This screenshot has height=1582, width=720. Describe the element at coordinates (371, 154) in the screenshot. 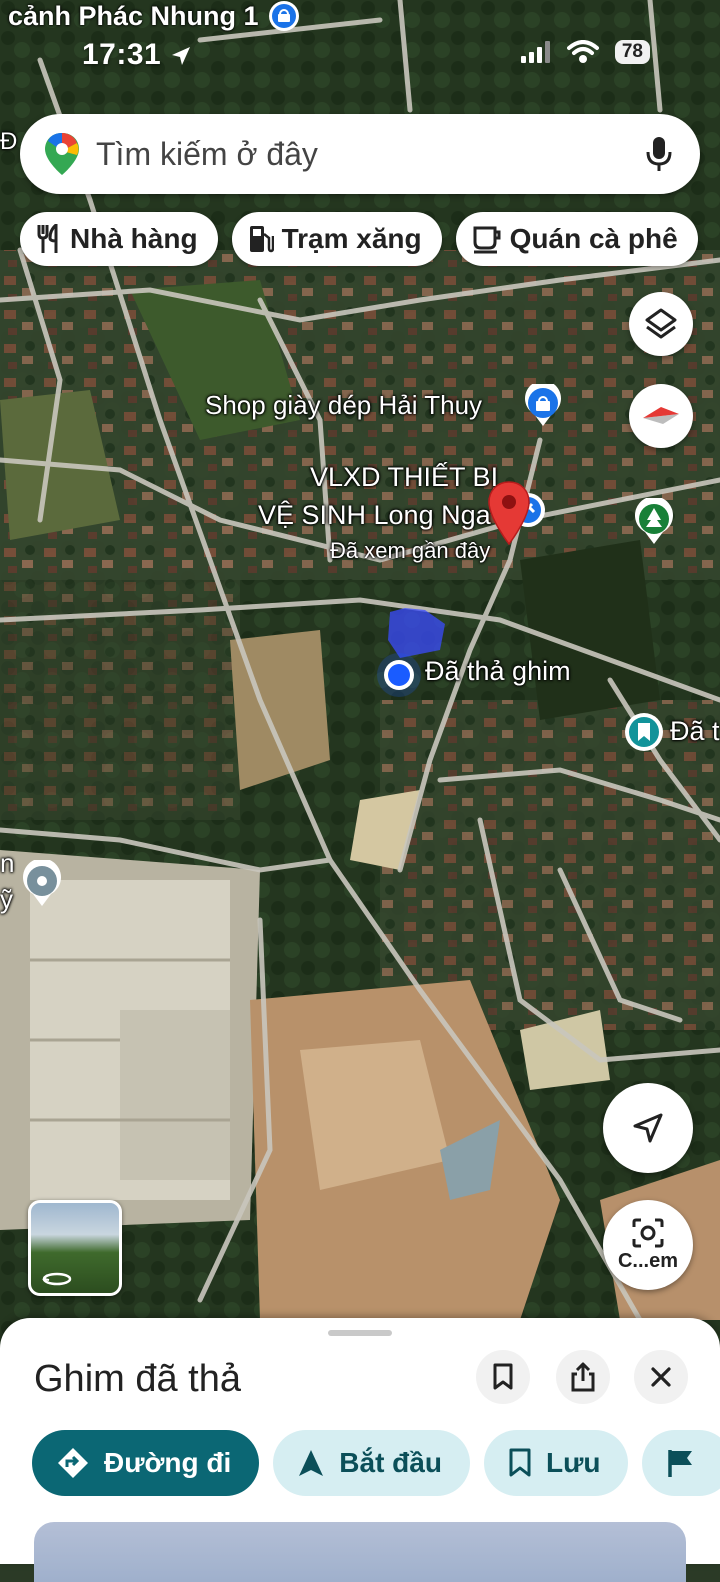

I see `search-input: Tìm kiếm ở đây` at that location.